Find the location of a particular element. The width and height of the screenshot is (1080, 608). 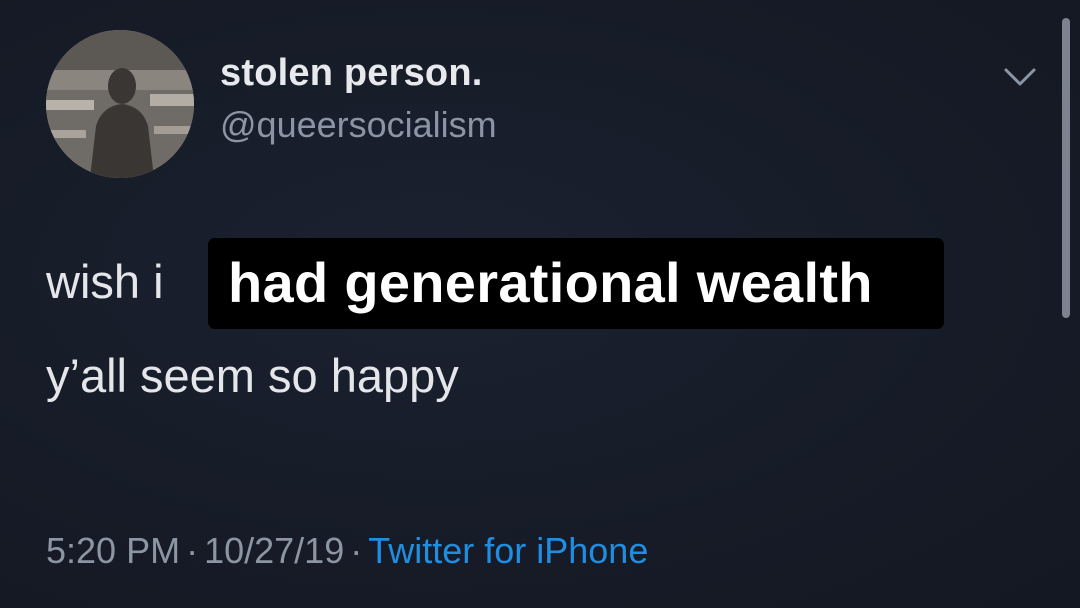

tweet-text-prefix: wish i is located at coordinates (105, 281).